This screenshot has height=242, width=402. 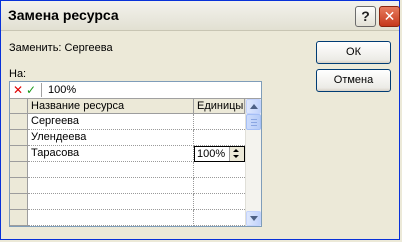 What do you see at coordinates (211, 154) in the screenshot?
I see `units-value: 100%` at bounding box center [211, 154].